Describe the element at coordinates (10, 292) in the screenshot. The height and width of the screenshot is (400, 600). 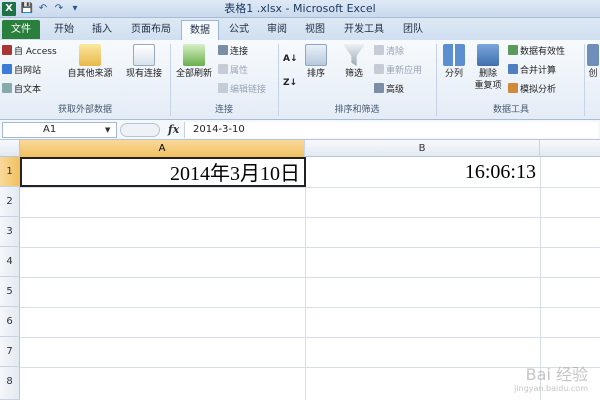
I see `row-header-5: 5` at that location.